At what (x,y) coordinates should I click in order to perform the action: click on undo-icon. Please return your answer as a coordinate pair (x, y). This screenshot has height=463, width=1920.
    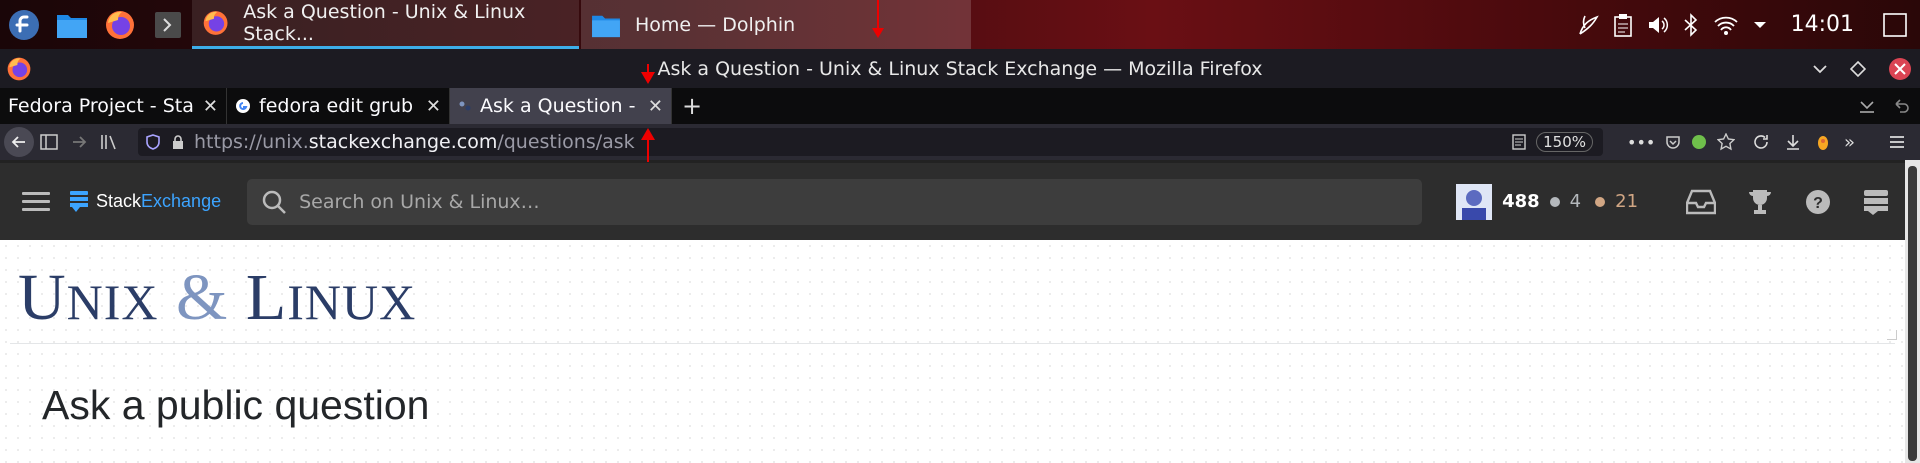
    Looking at the image, I should click on (1901, 106).